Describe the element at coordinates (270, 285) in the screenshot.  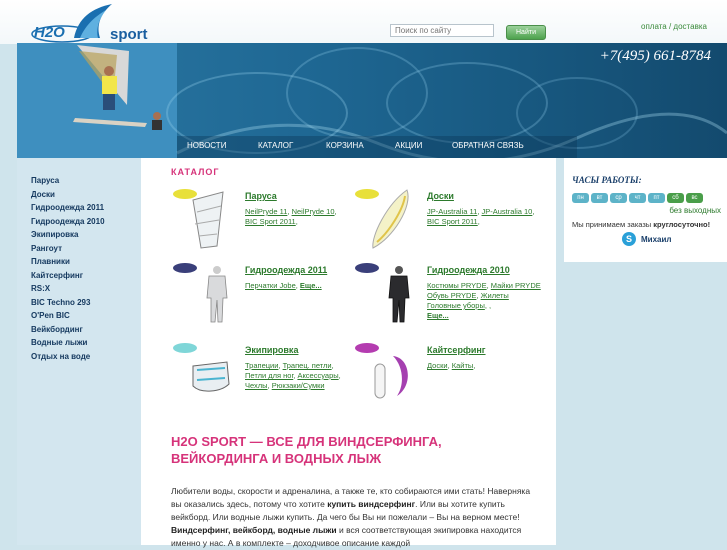
I see `subcategory-link: Перчатки Jobe` at that location.